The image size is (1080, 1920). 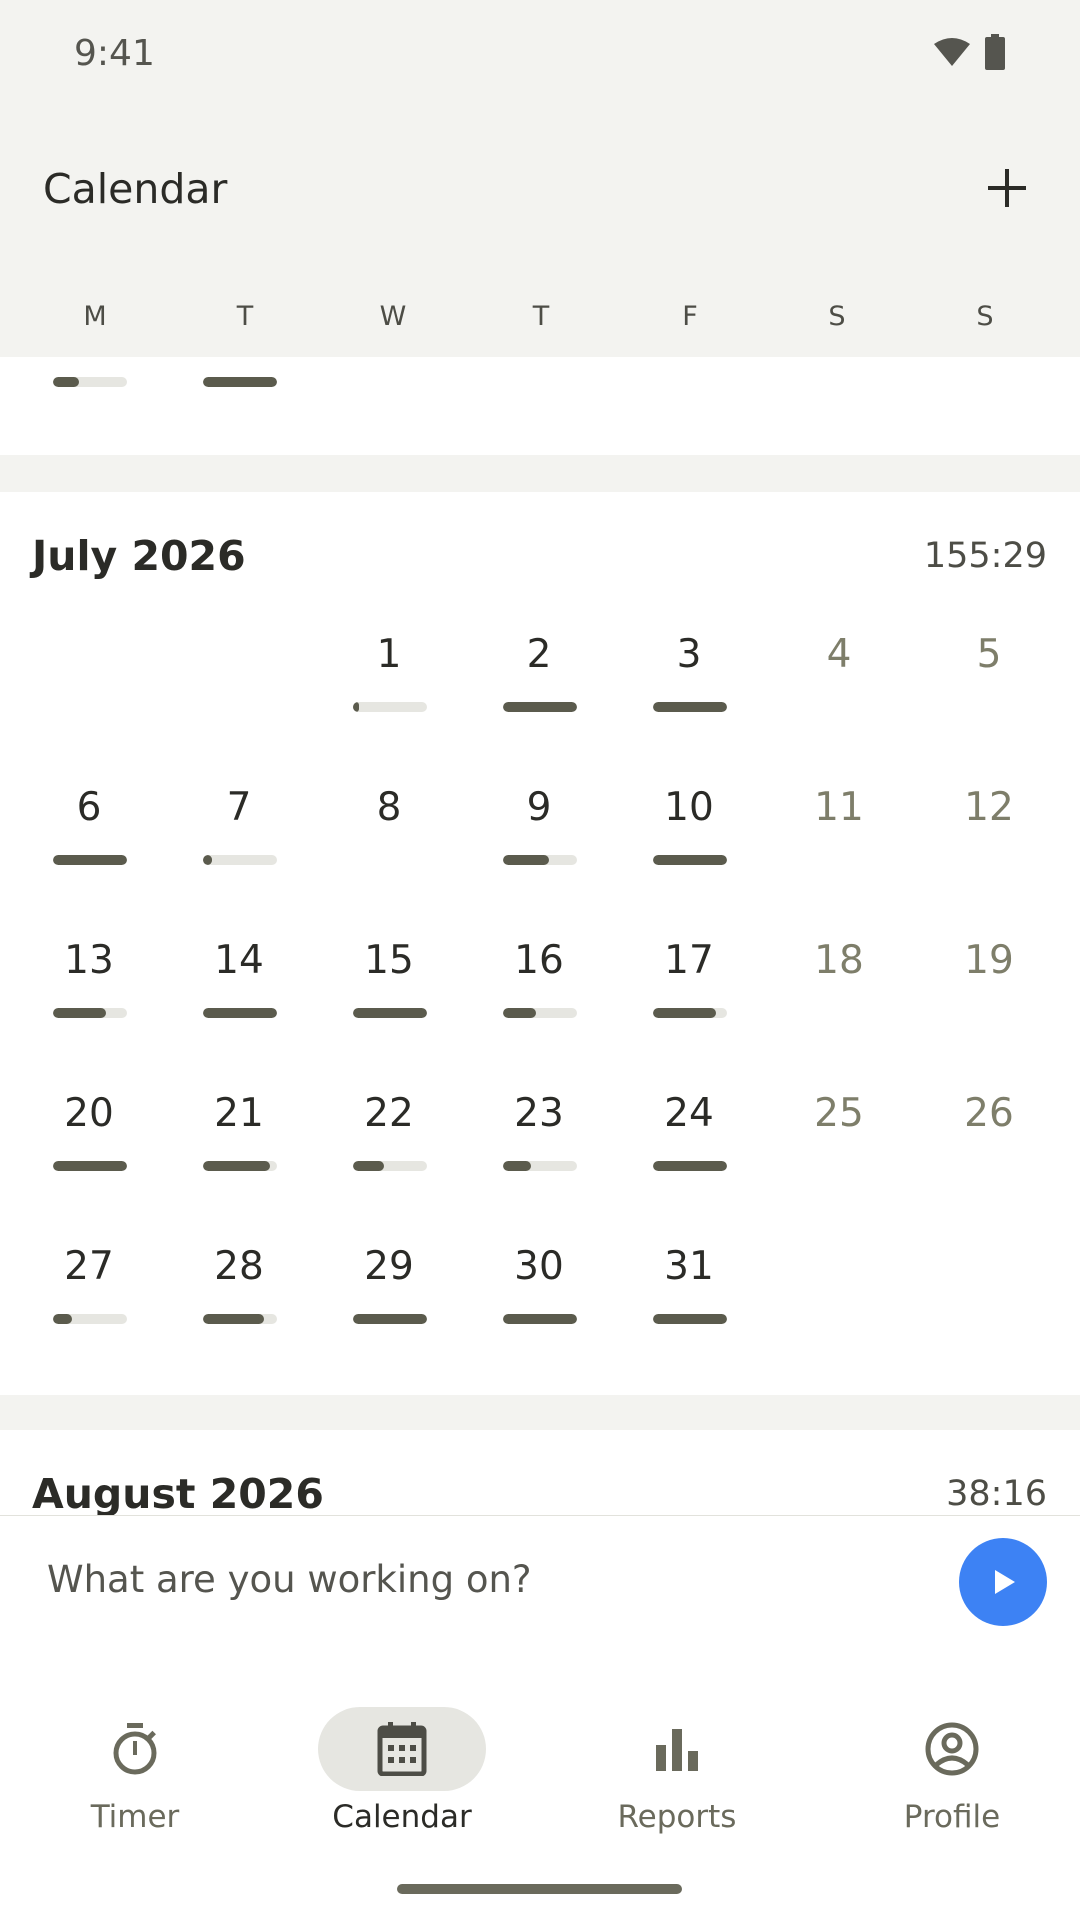 What do you see at coordinates (289, 1579) in the screenshot?
I see `description-input: What are you working on?` at bounding box center [289, 1579].